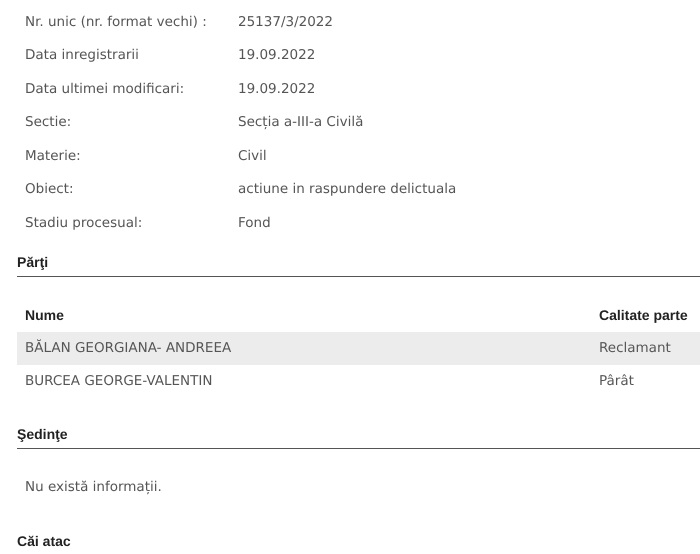  I want to click on field-label: Nr. unic (nr. format vechi) :, so click(116, 22).